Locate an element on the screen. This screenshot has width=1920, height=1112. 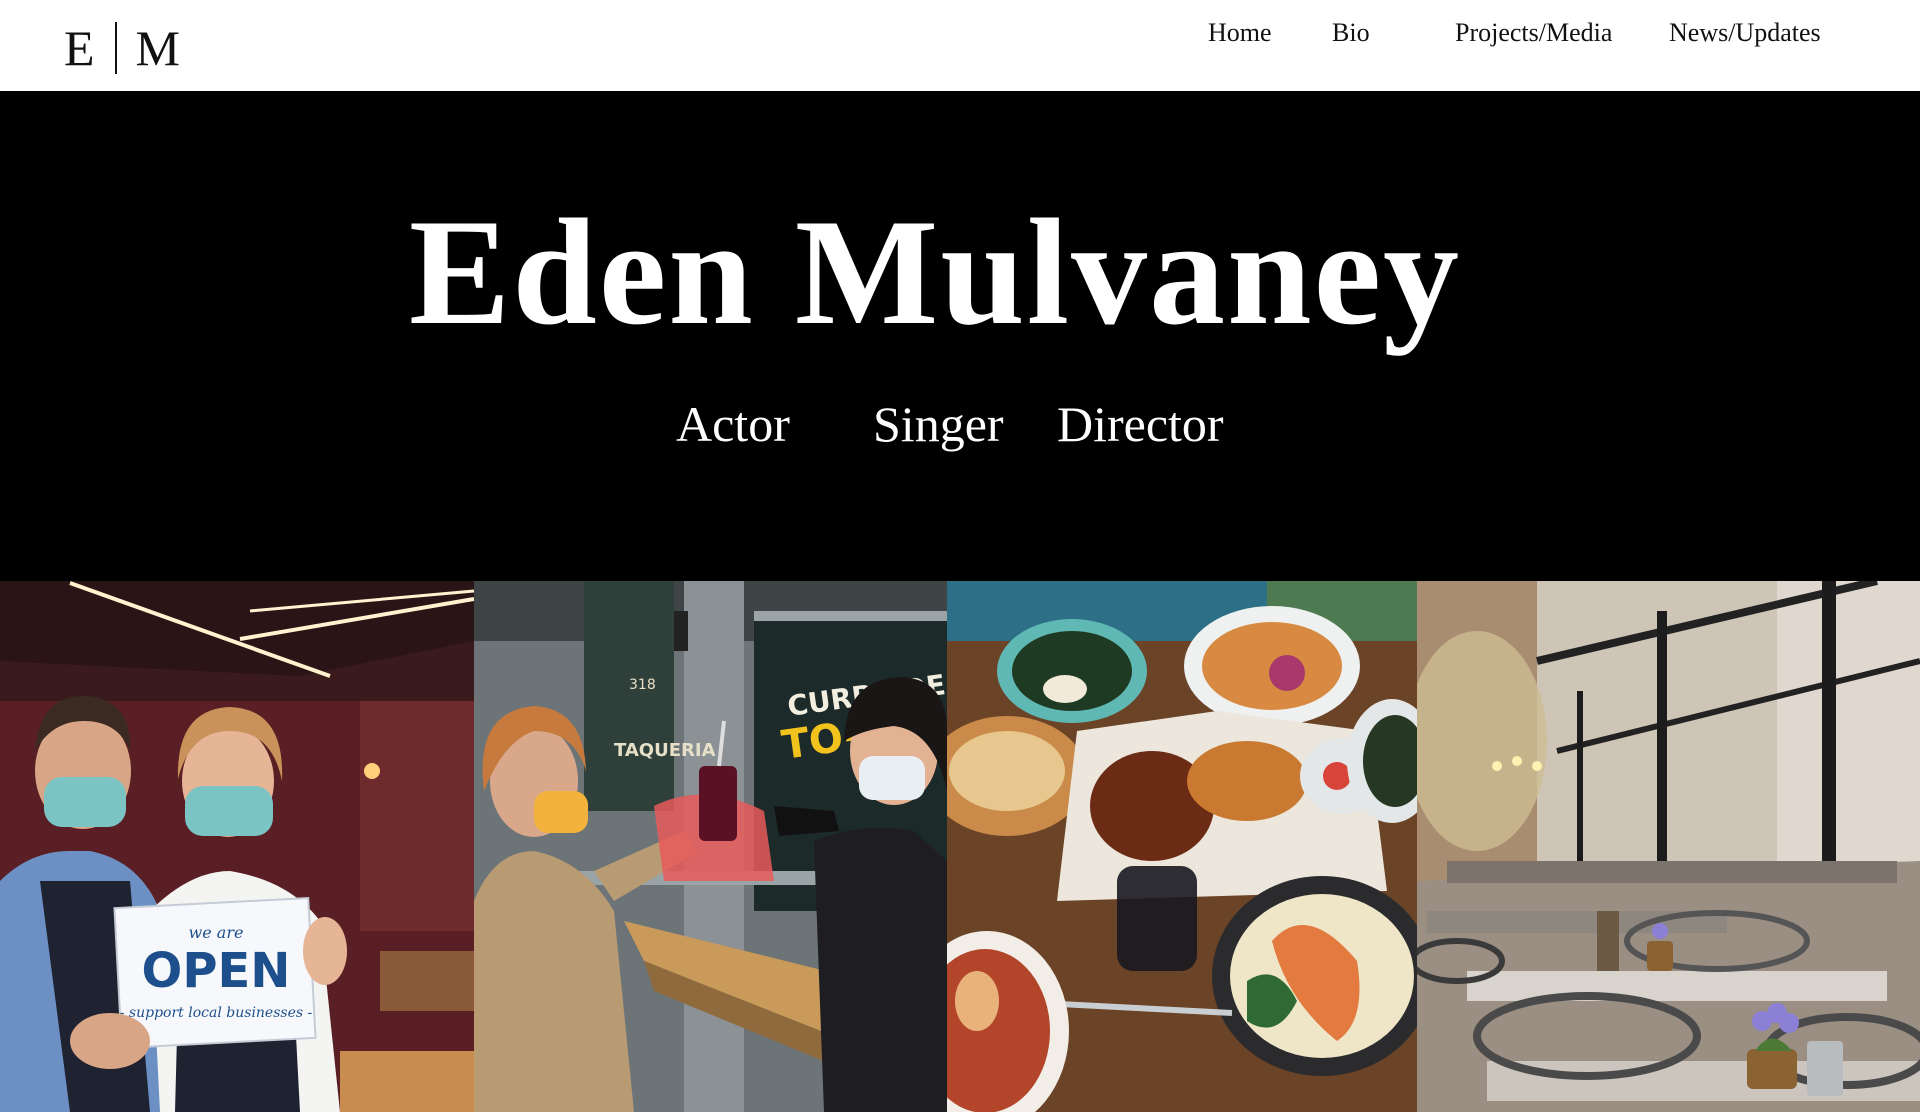
photo-outdoor-patio is located at coordinates (1668, 846).